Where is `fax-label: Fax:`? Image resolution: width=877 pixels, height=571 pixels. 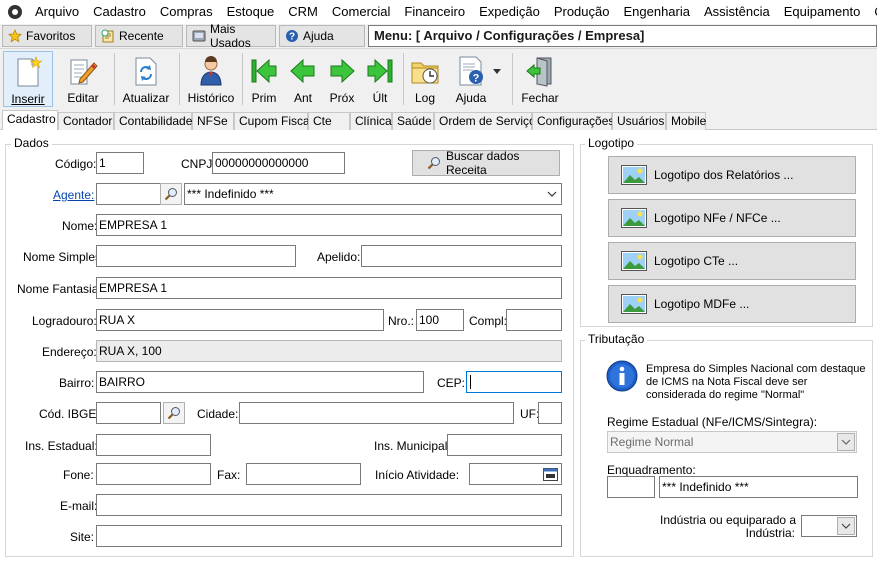 fax-label: Fax: is located at coordinates (229, 475).